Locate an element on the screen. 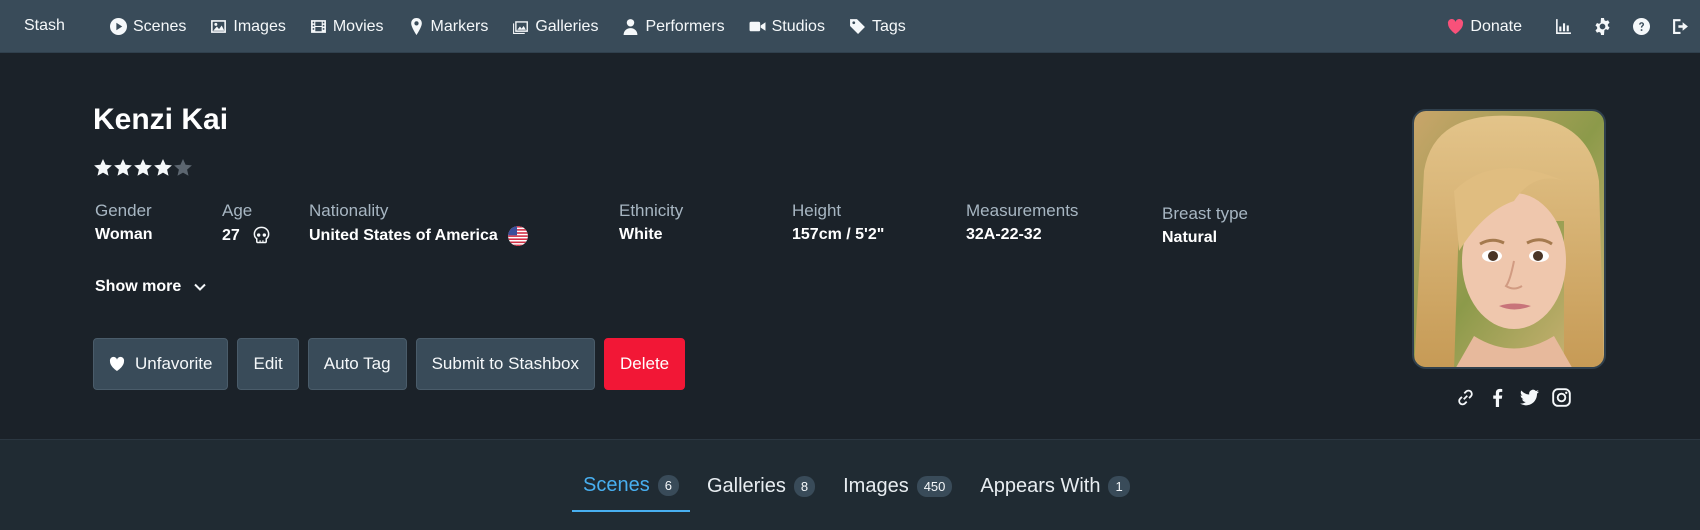 This screenshot has width=1700, height=530. tab-galleries: Galleries 8 is located at coordinates (761, 486).